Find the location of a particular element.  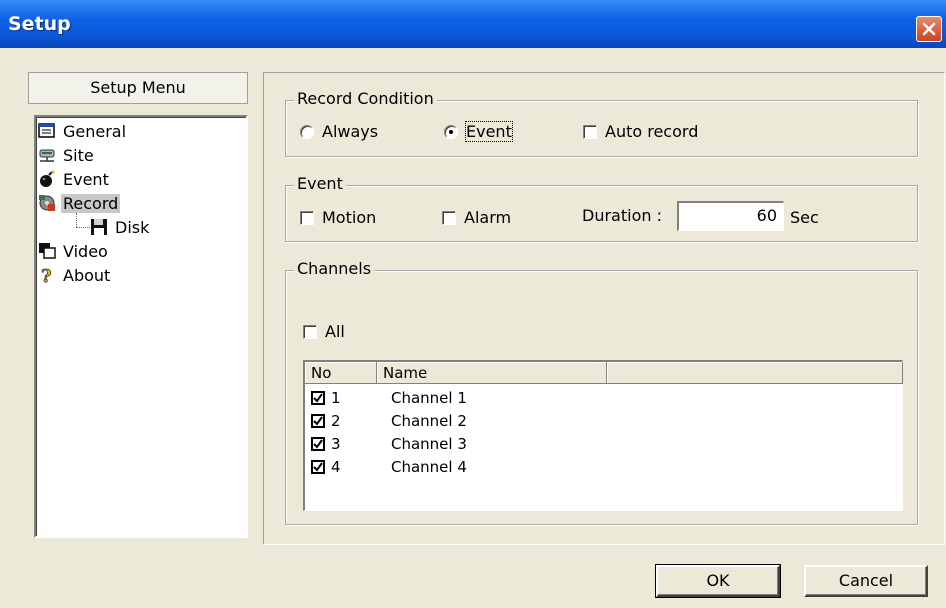

event-radio: Event is located at coordinates (478, 131).